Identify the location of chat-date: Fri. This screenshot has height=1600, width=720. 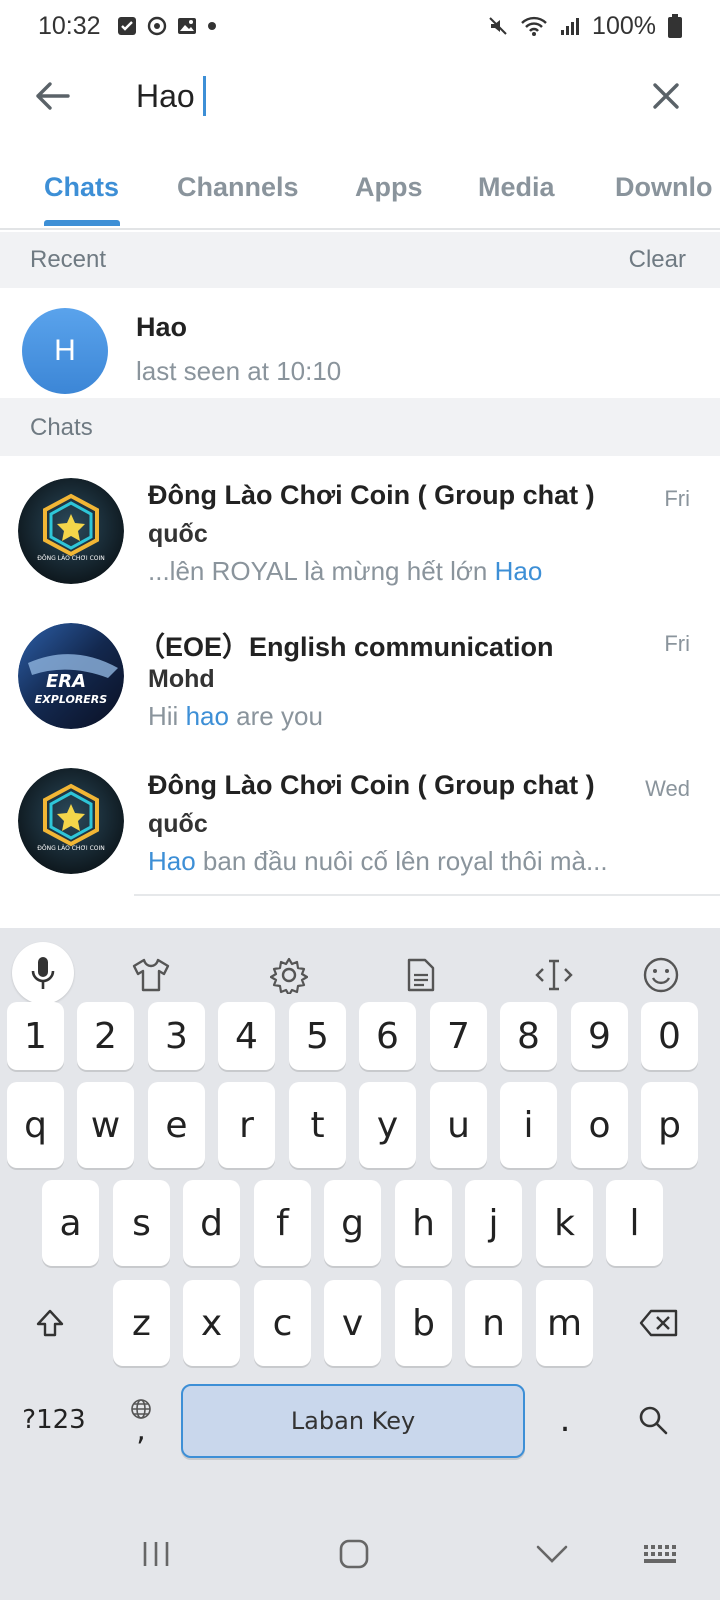
(677, 498).